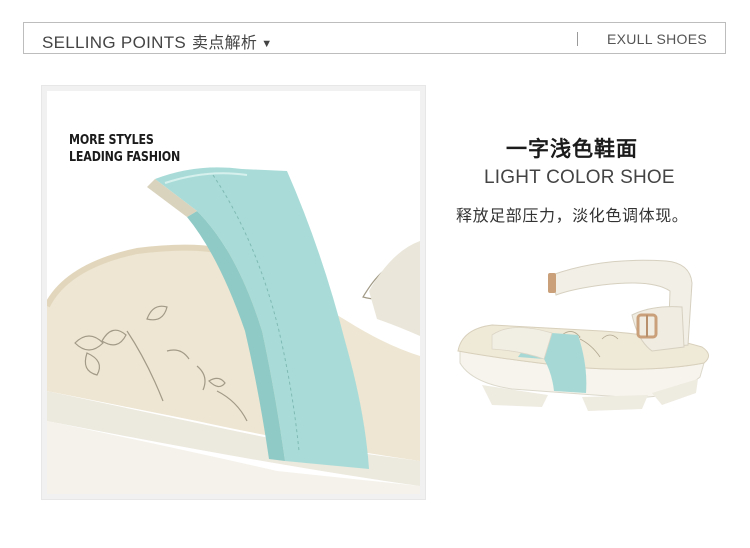  What do you see at coordinates (125, 157) in the screenshot?
I see `slogan-line-2: LEADING FASHION` at bounding box center [125, 157].